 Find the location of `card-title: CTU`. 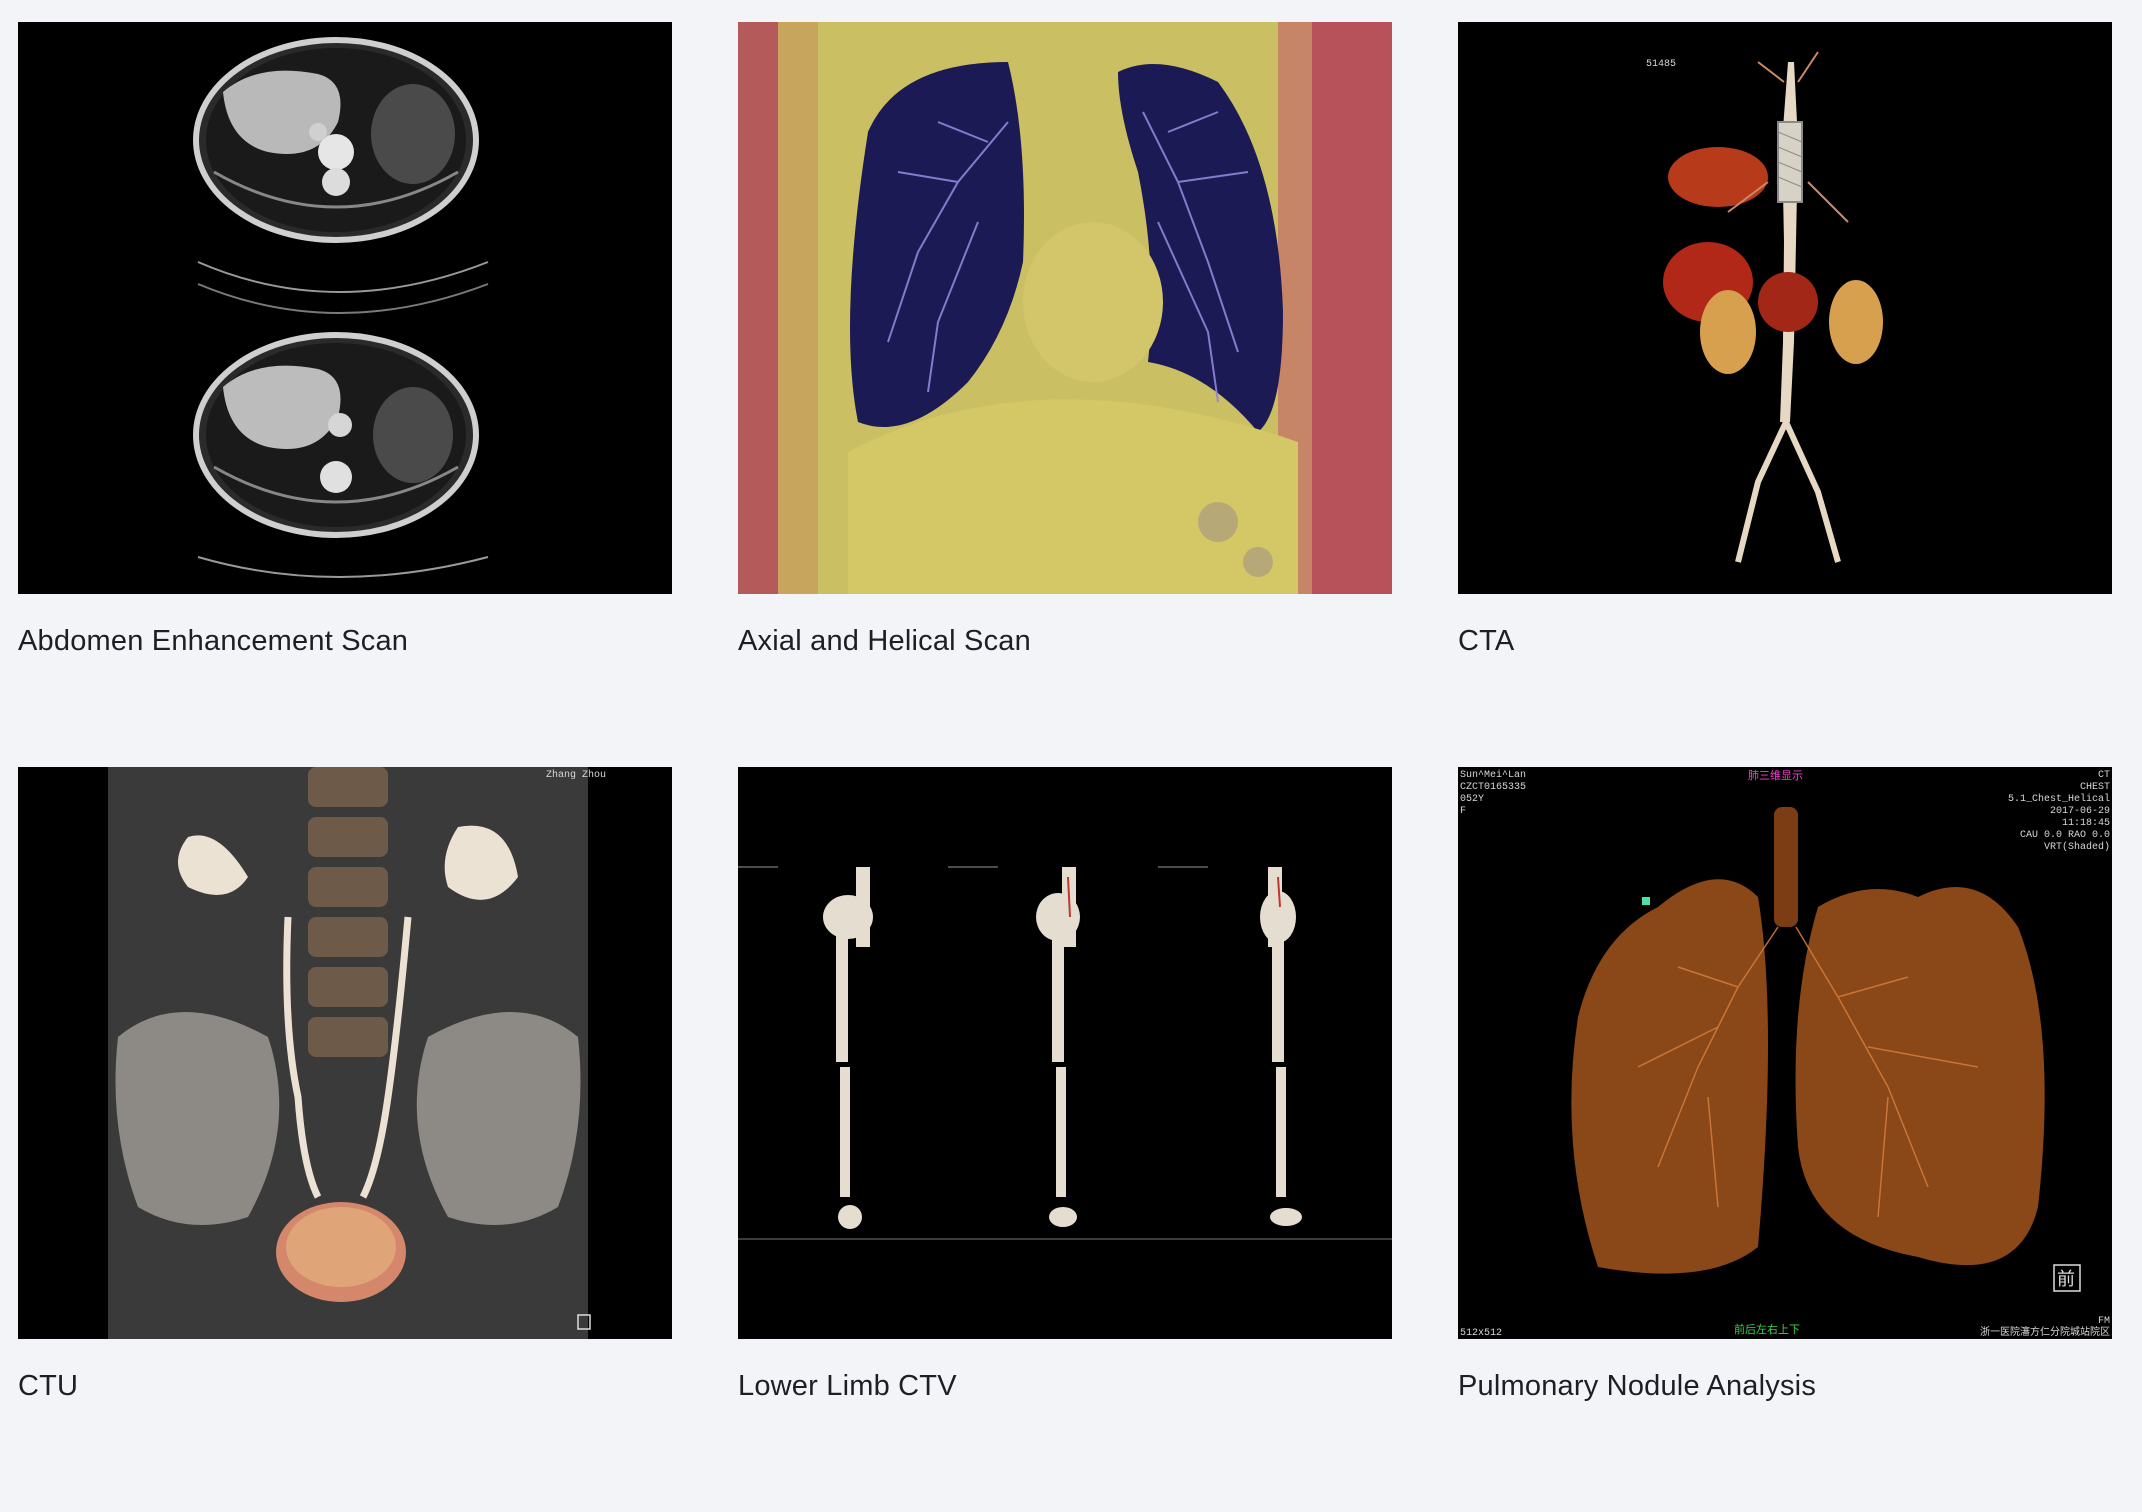

card-title: CTU is located at coordinates (48, 1386).